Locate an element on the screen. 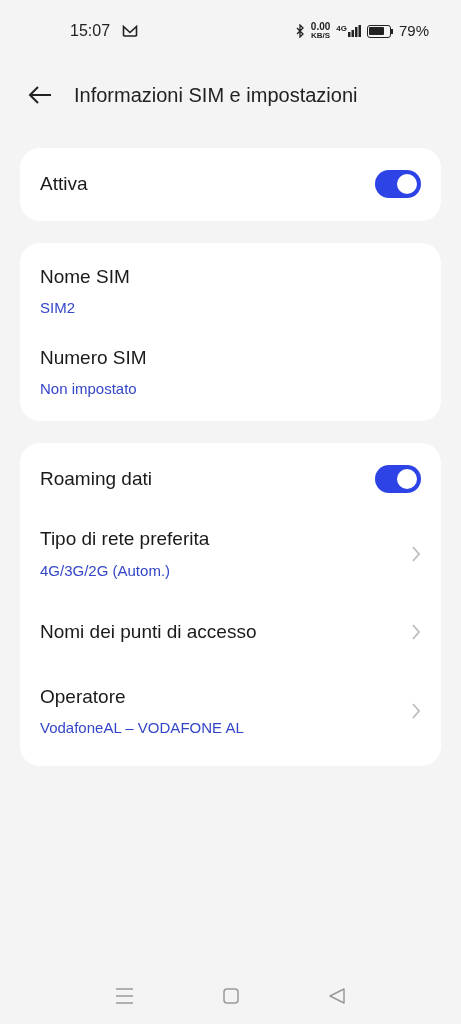 The width and height of the screenshot is (461, 1024). signal-icon is located at coordinates (354, 31).